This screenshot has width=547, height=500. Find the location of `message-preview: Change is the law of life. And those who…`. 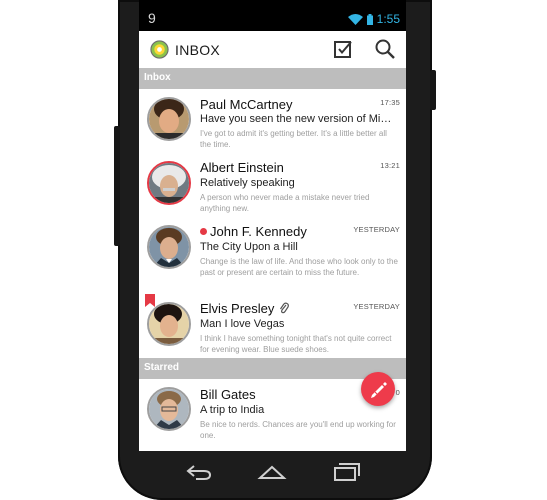

message-preview: Change is the law of life. And those who… is located at coordinates (299, 267).